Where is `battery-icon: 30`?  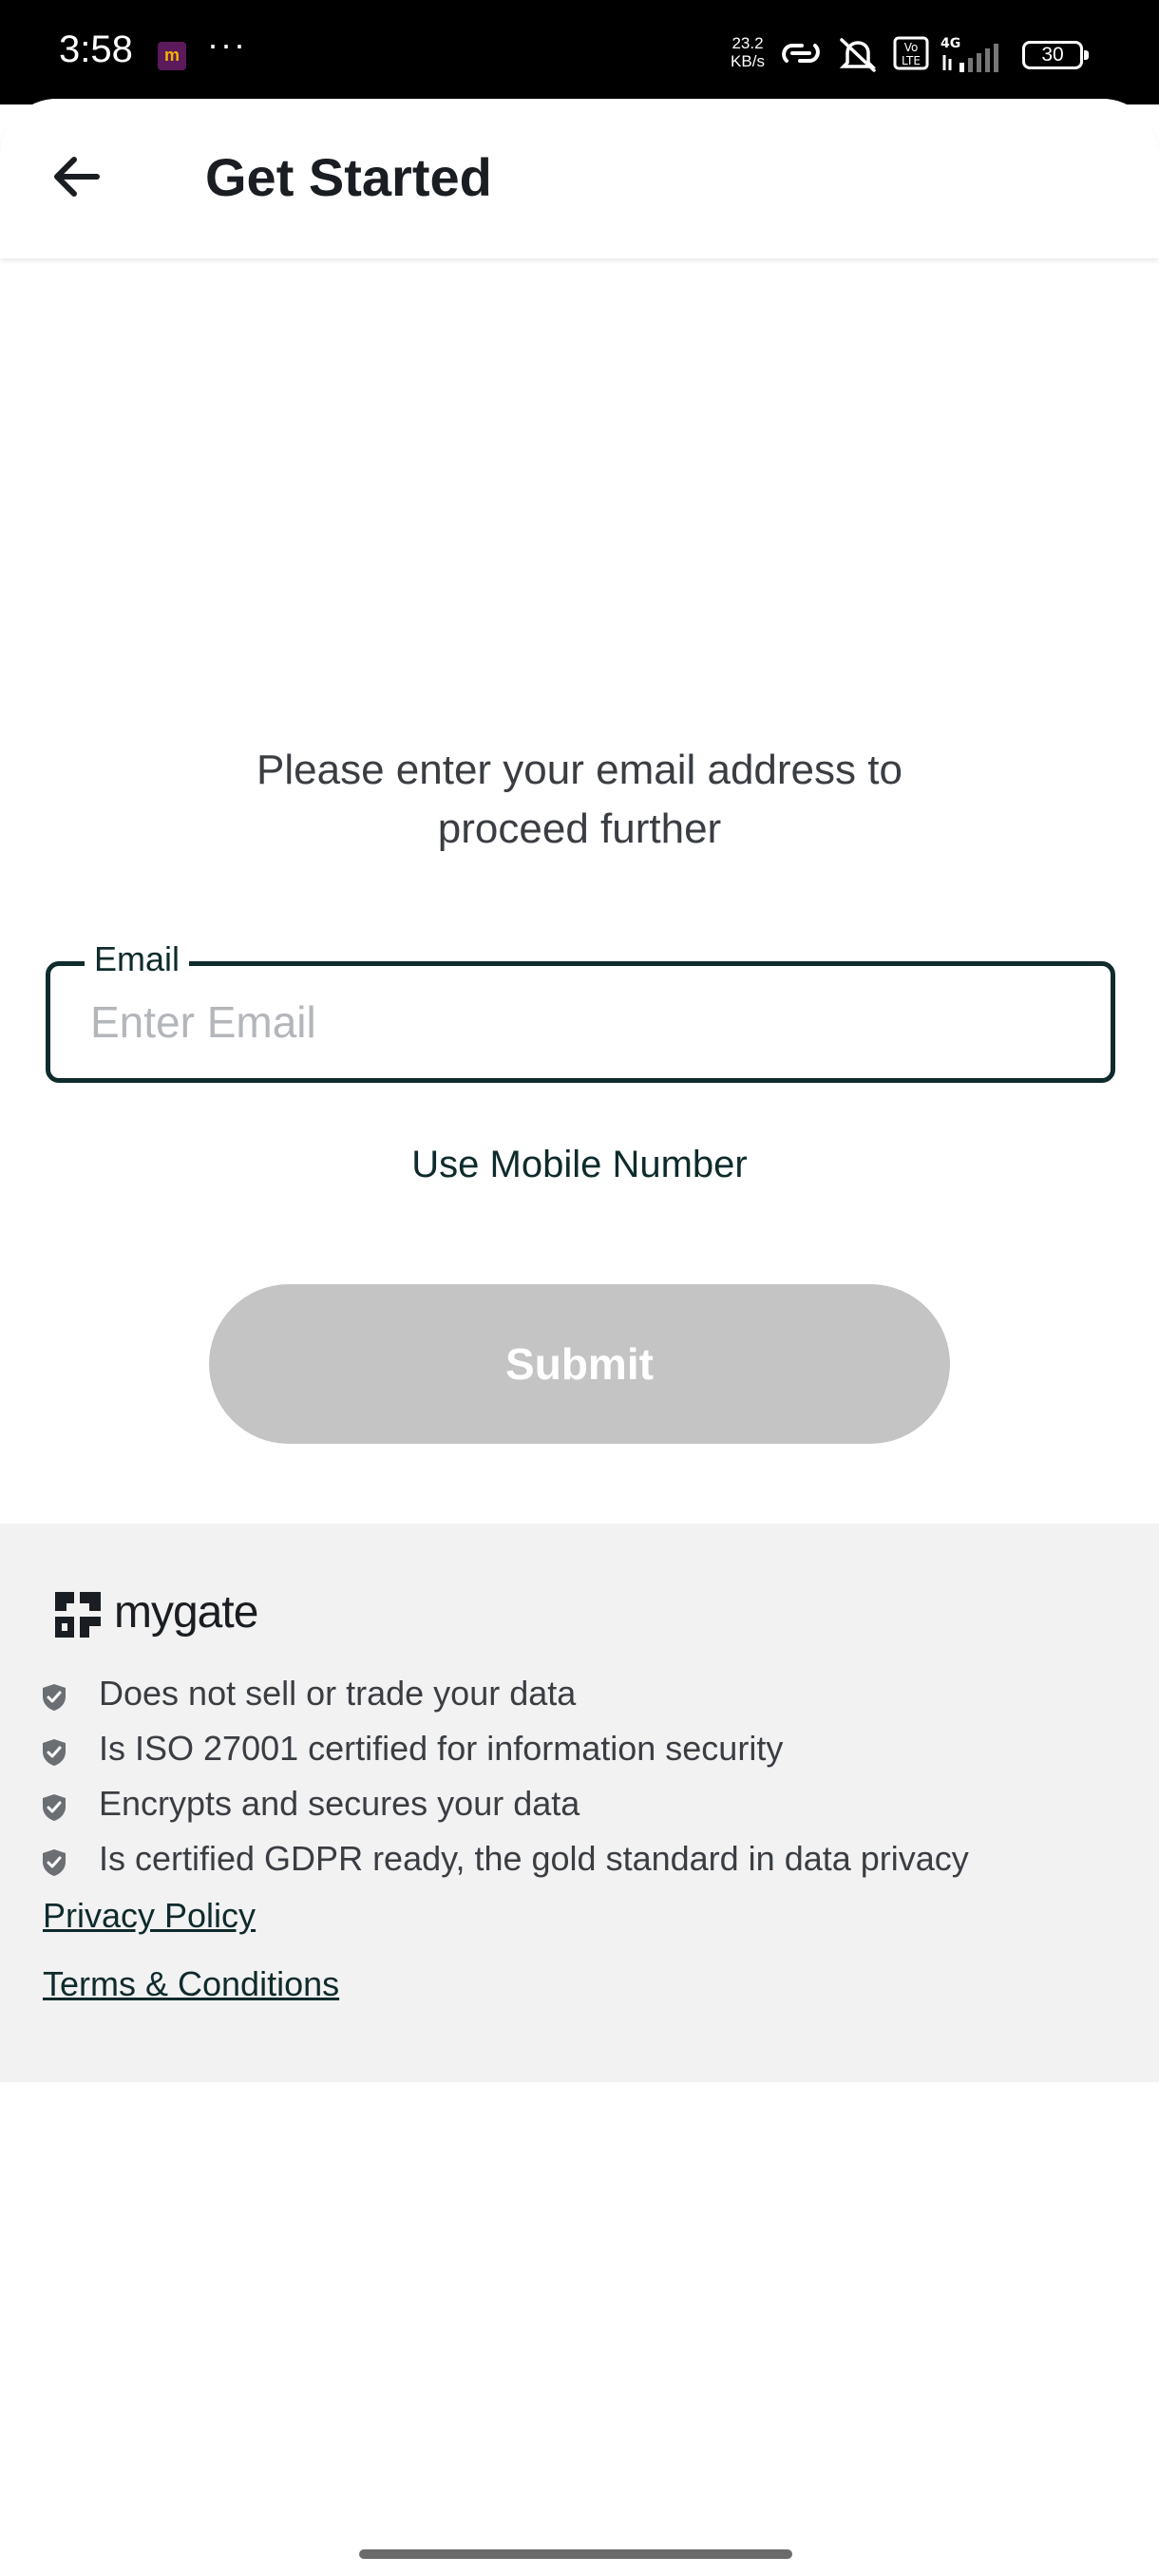
battery-icon: 30 is located at coordinates (1055, 55).